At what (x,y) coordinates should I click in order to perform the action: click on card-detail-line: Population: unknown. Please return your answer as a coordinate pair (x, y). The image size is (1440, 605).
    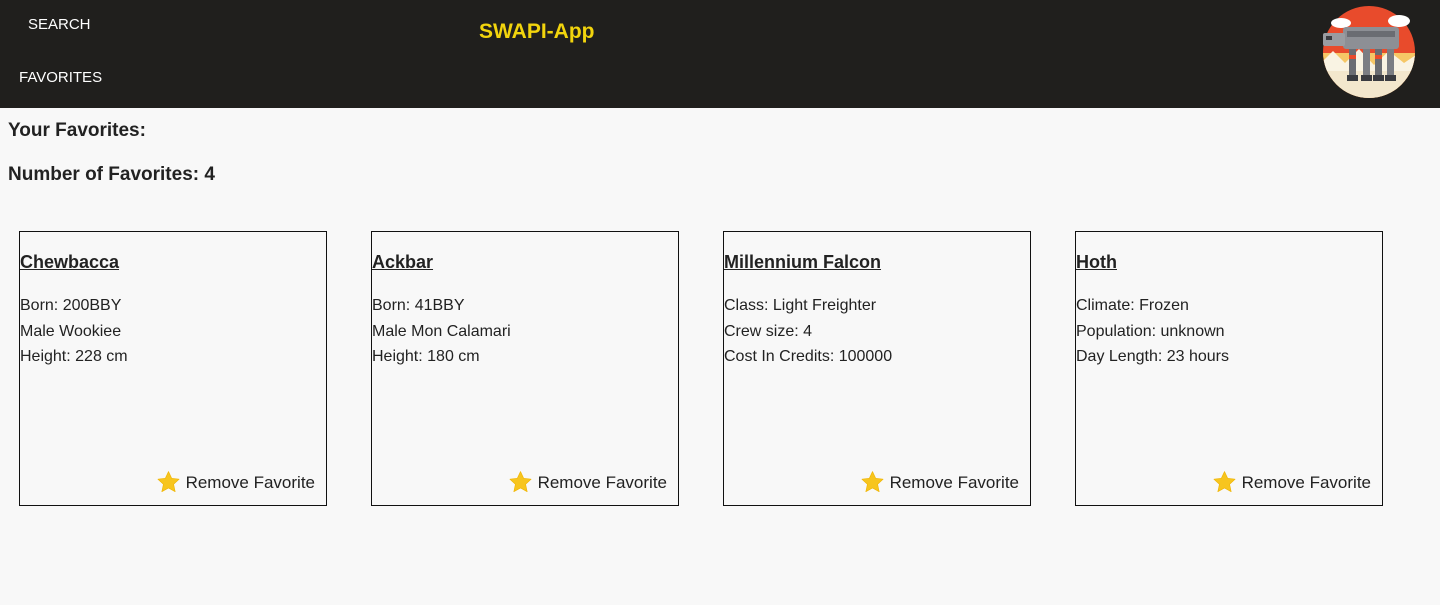
    Looking at the image, I should click on (1150, 331).